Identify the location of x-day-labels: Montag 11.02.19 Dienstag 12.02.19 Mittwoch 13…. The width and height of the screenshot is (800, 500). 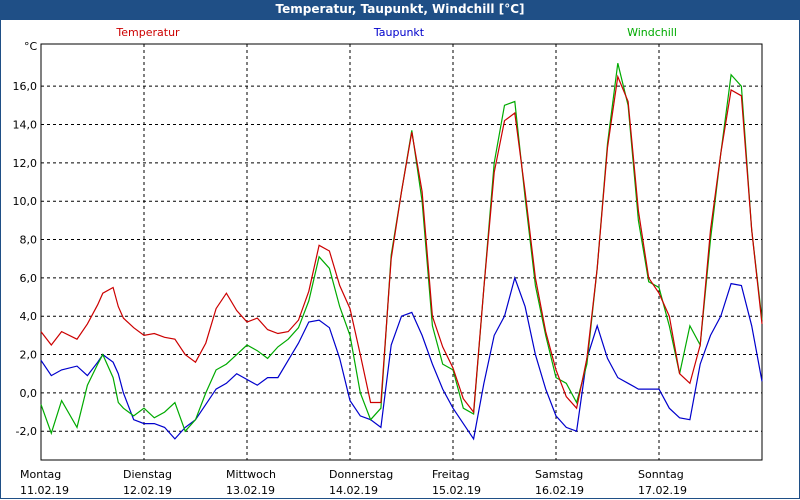
(353, 482).